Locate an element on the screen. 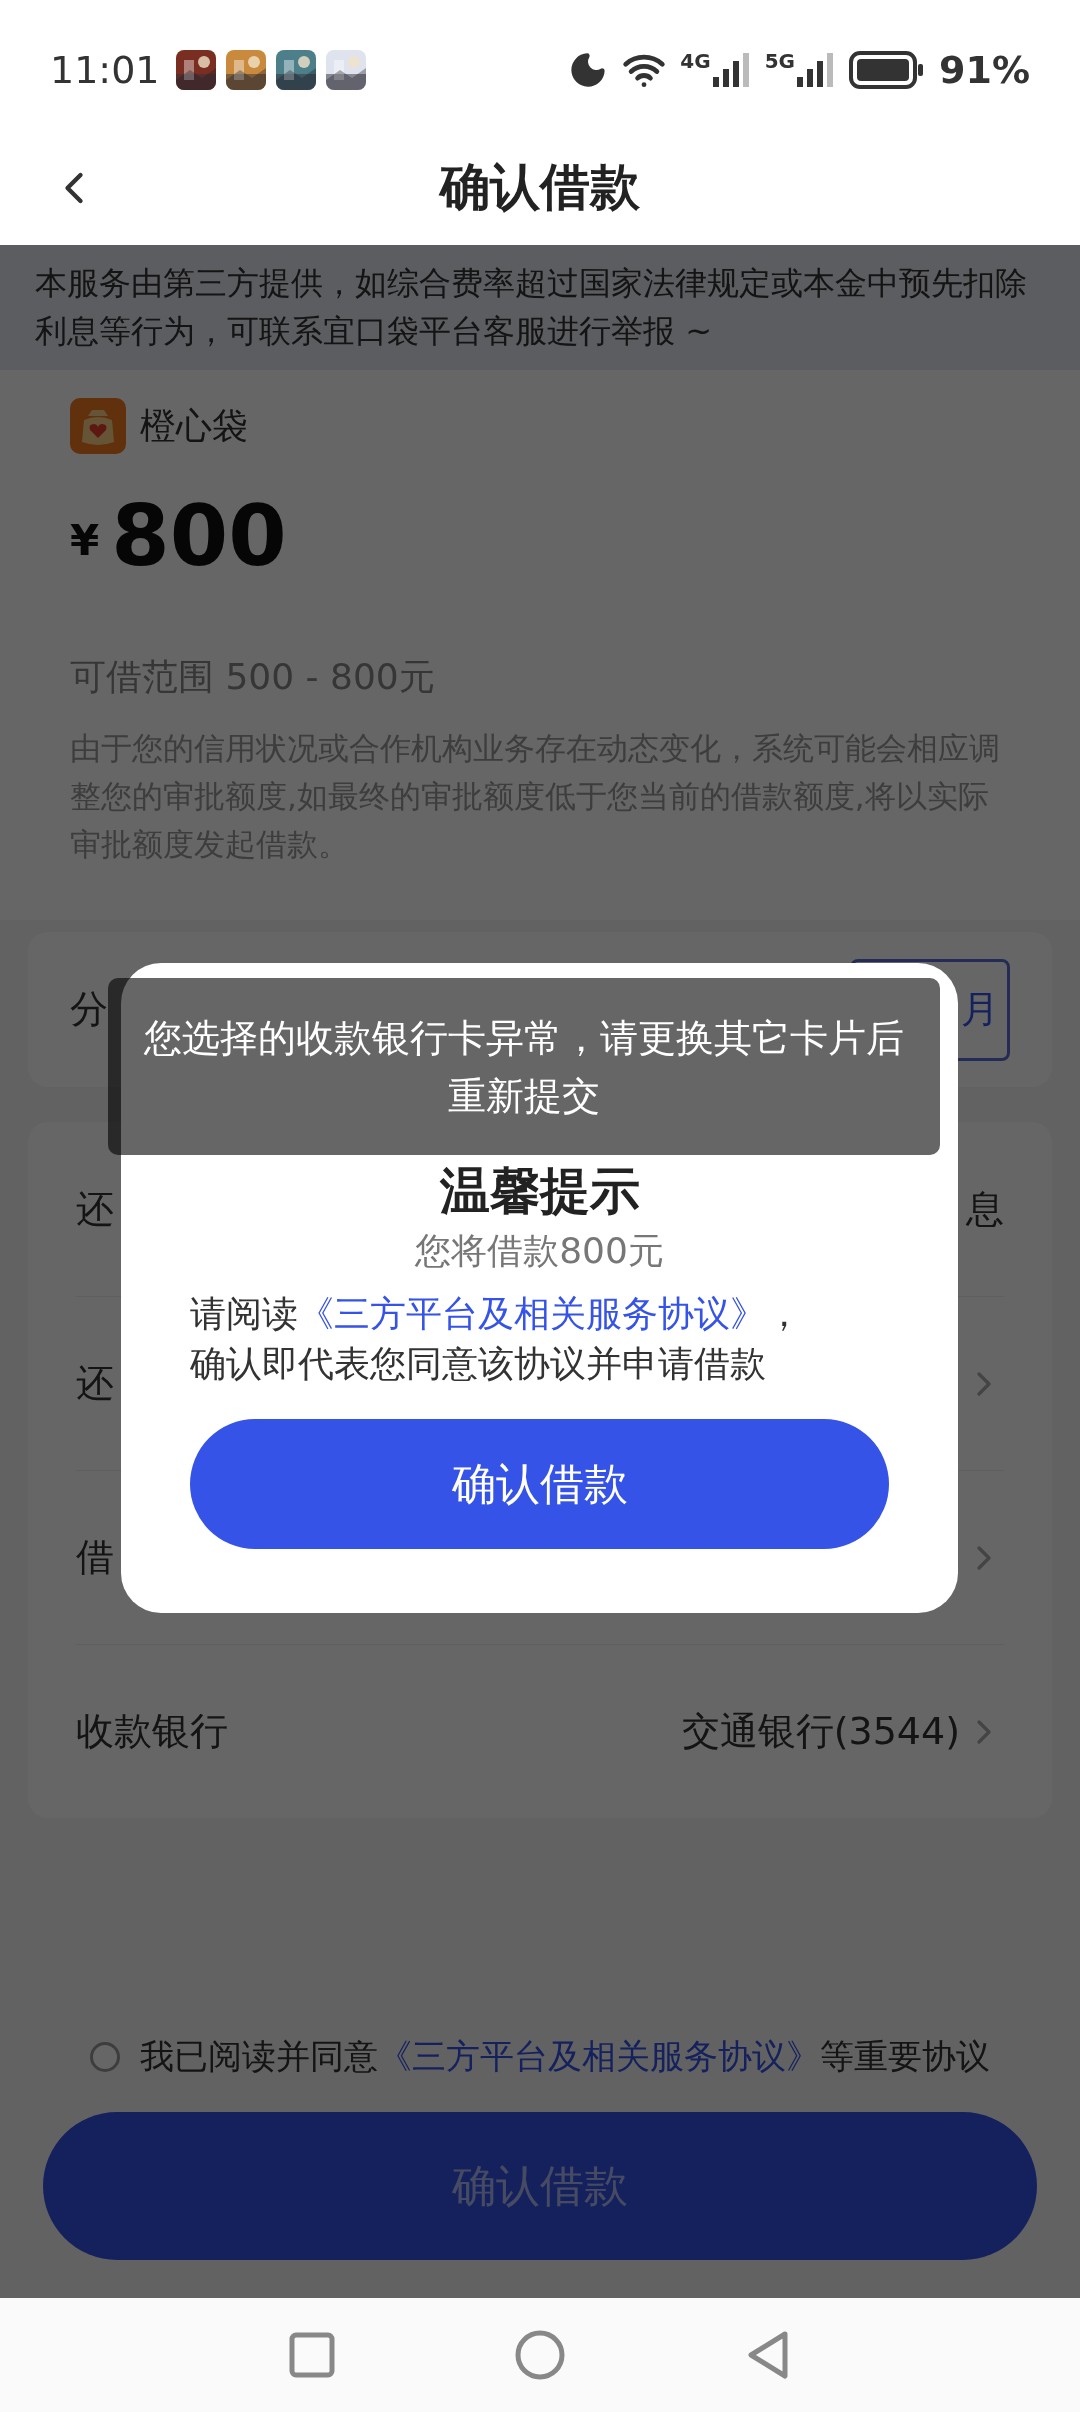  loan-amount: 800 is located at coordinates (199, 536).